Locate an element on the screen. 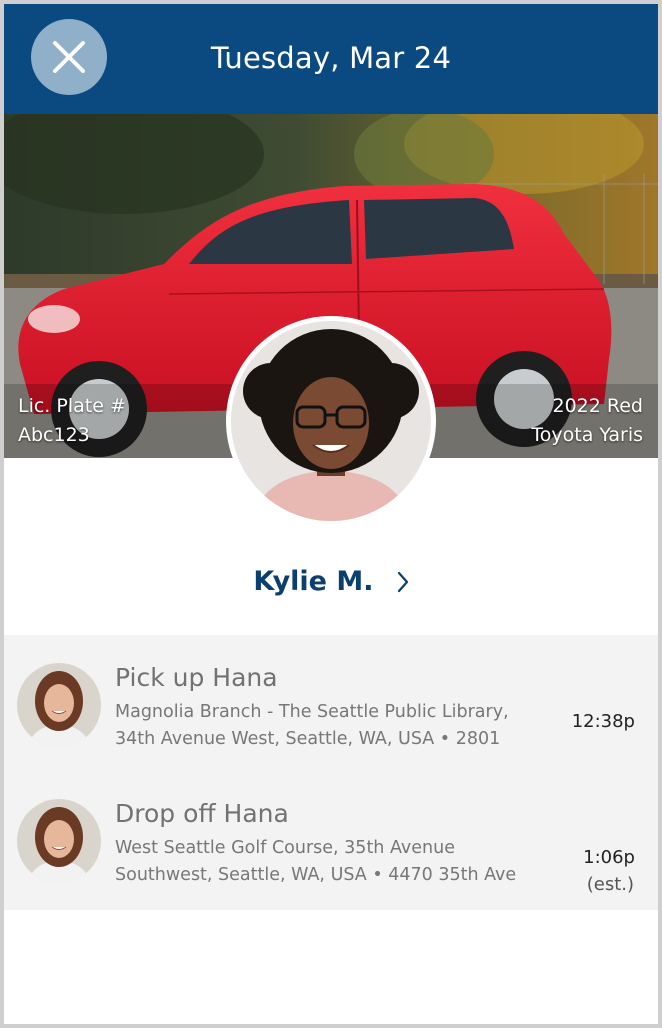  header-bar: Tuesday, Mar 24 is located at coordinates (331, 59).